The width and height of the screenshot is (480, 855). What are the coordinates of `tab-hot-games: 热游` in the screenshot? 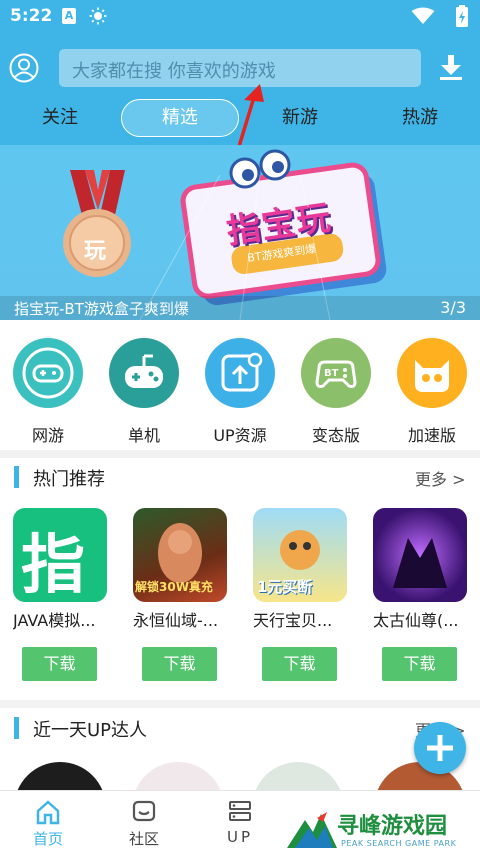 It's located at (420, 118).